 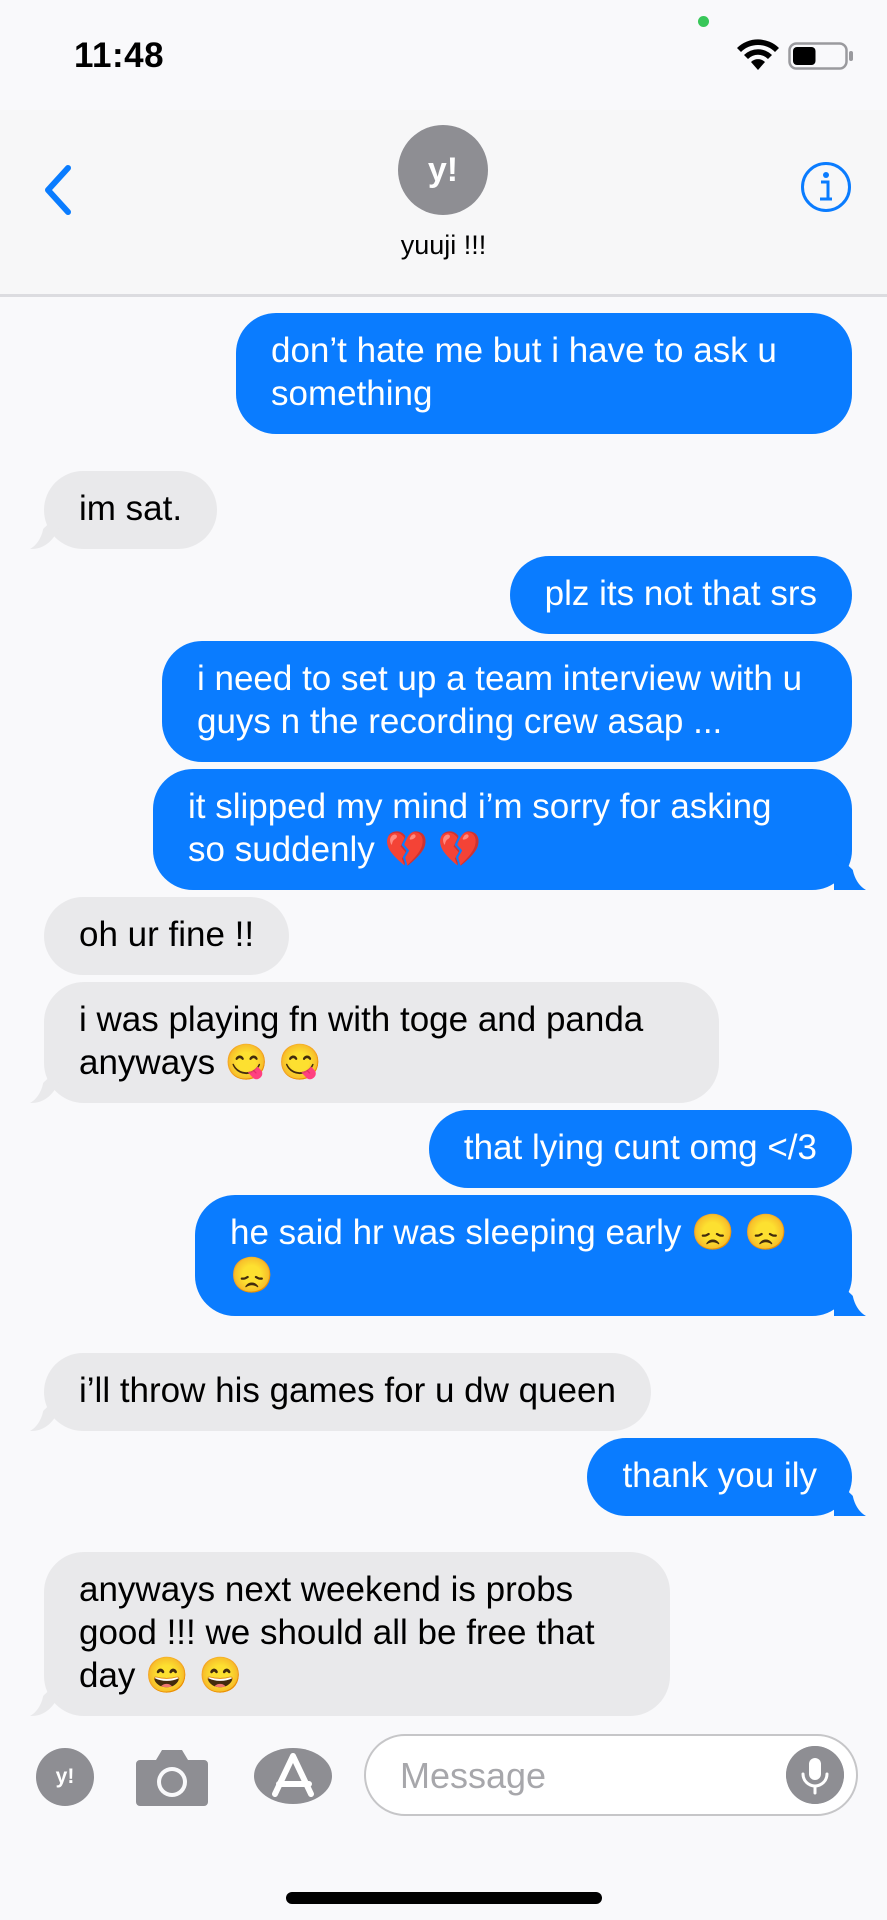 What do you see at coordinates (443, 170) in the screenshot?
I see `contact-avatar: y!` at bounding box center [443, 170].